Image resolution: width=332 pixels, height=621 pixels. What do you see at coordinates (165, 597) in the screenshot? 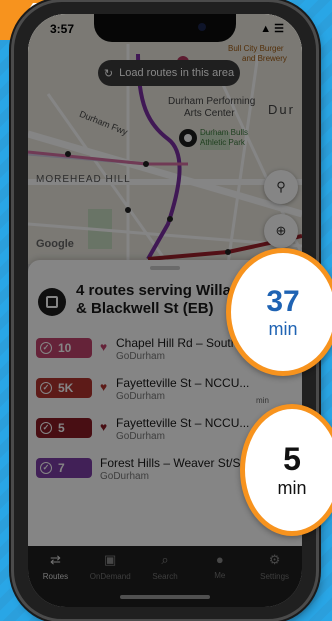
I see `home-indicator` at bounding box center [165, 597].